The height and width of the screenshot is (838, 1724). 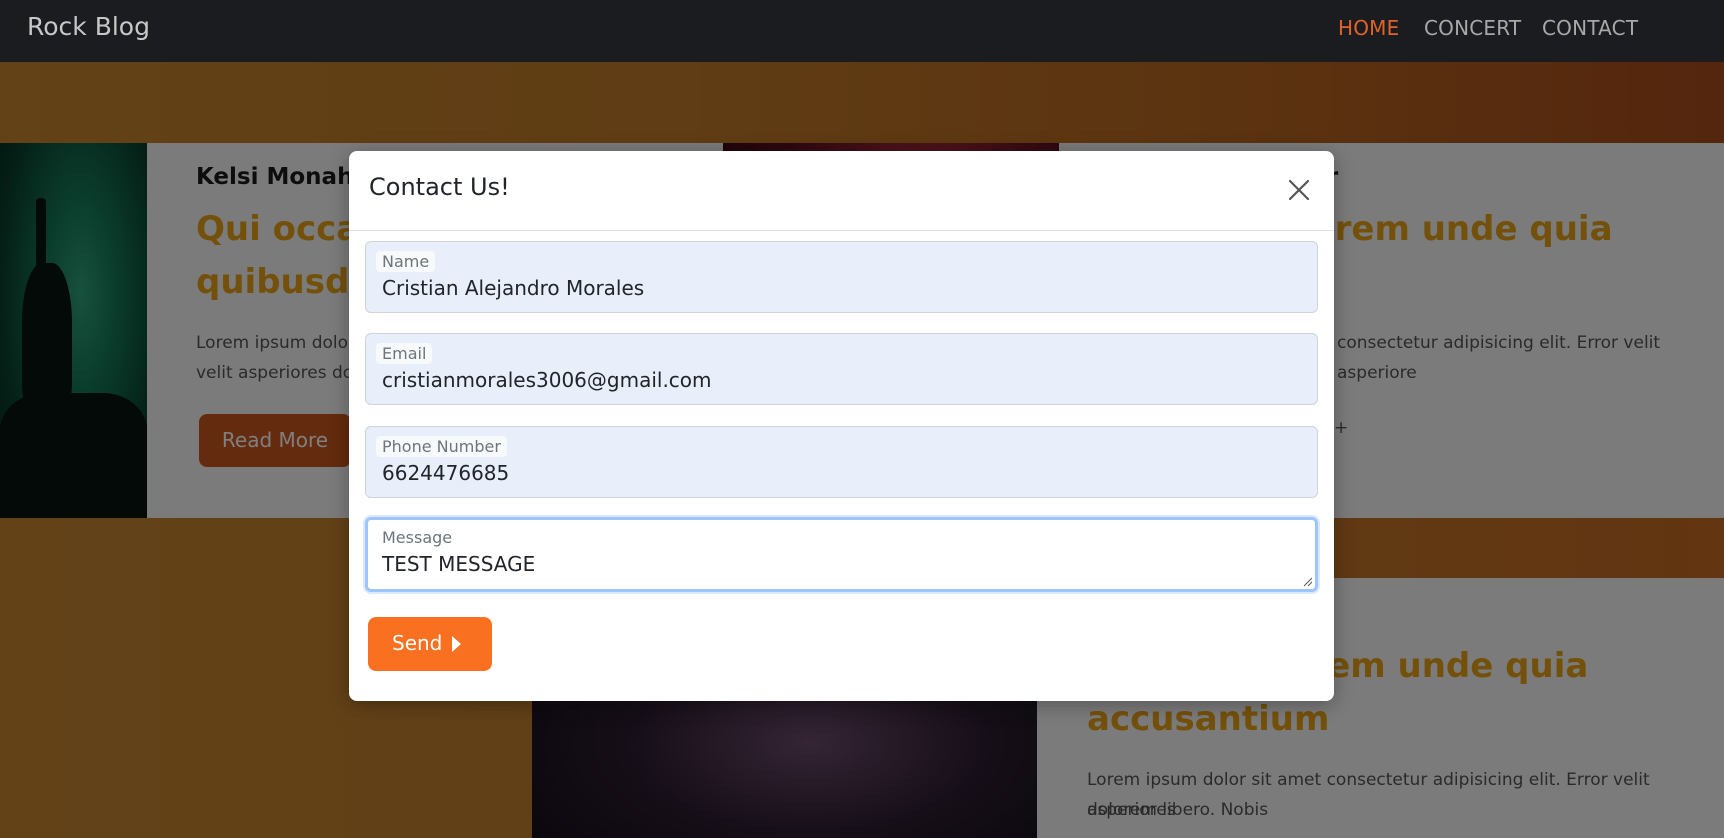 I want to click on caret-right-icon, so click(x=456, y=644).